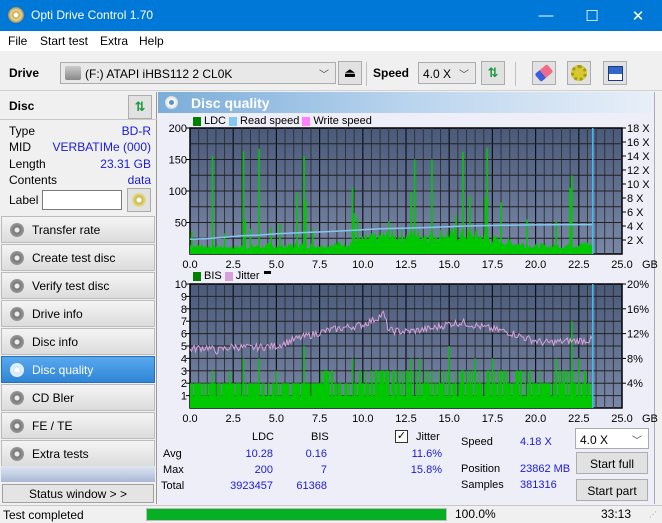  Describe the element at coordinates (323, 470) in the screenshot. I see `stats-max-bis: 7` at that location.